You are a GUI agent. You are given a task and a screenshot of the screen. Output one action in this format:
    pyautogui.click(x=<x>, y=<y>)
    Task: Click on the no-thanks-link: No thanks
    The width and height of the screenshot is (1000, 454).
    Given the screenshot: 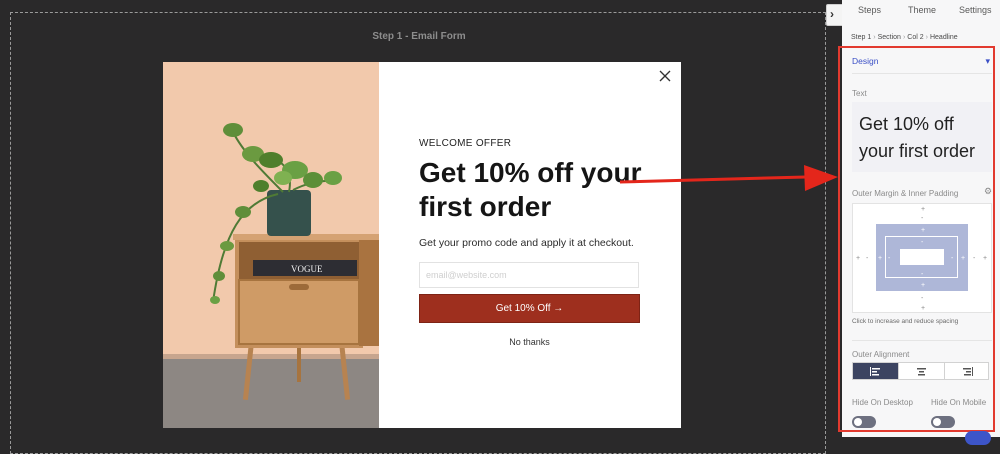 What is the action you would take?
    pyautogui.click(x=529, y=342)
    